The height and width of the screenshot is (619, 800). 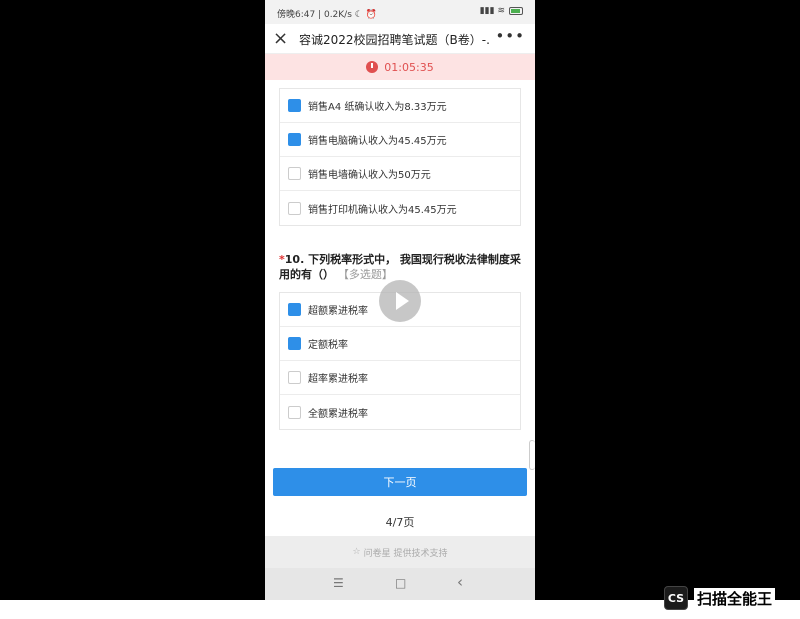 What do you see at coordinates (735, 598) in the screenshot?
I see `watermark-text: 扫描全能王` at bounding box center [735, 598].